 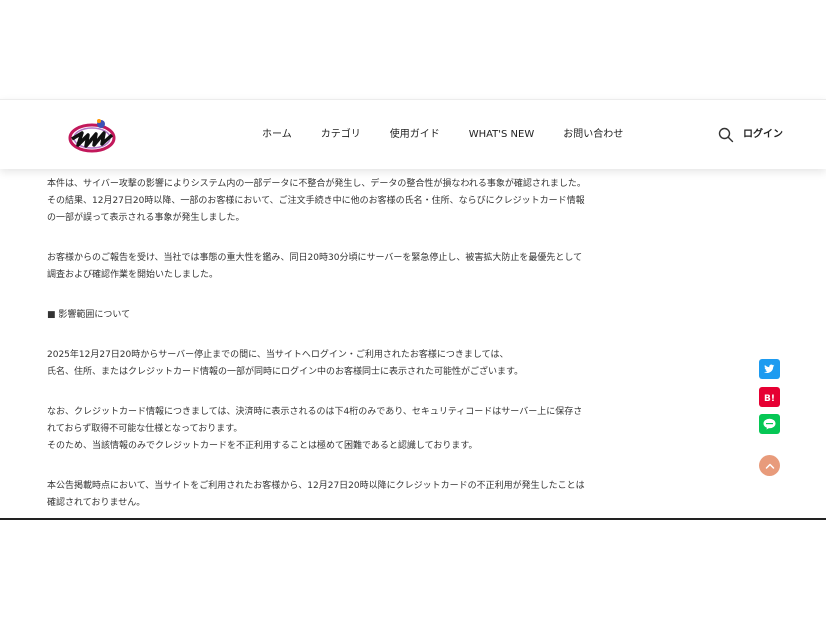 What do you see at coordinates (327, 315) in the screenshot?
I see `section-heading: ■ 影響範囲について` at bounding box center [327, 315].